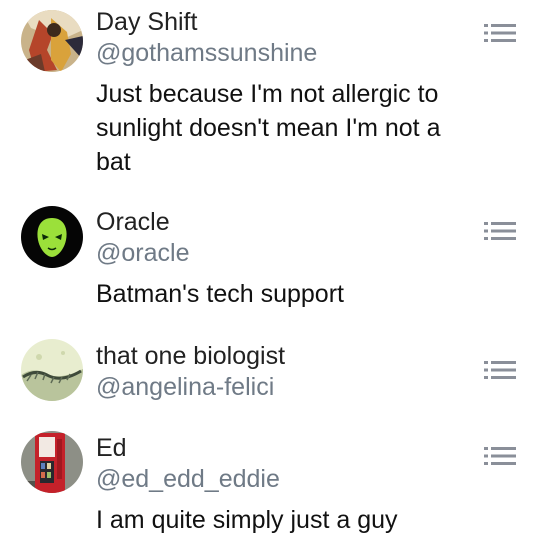 Image resolution: width=540 pixels, height=537 pixels. Describe the element at coordinates (52, 462) in the screenshot. I see `vending-machine-avatar` at that location.